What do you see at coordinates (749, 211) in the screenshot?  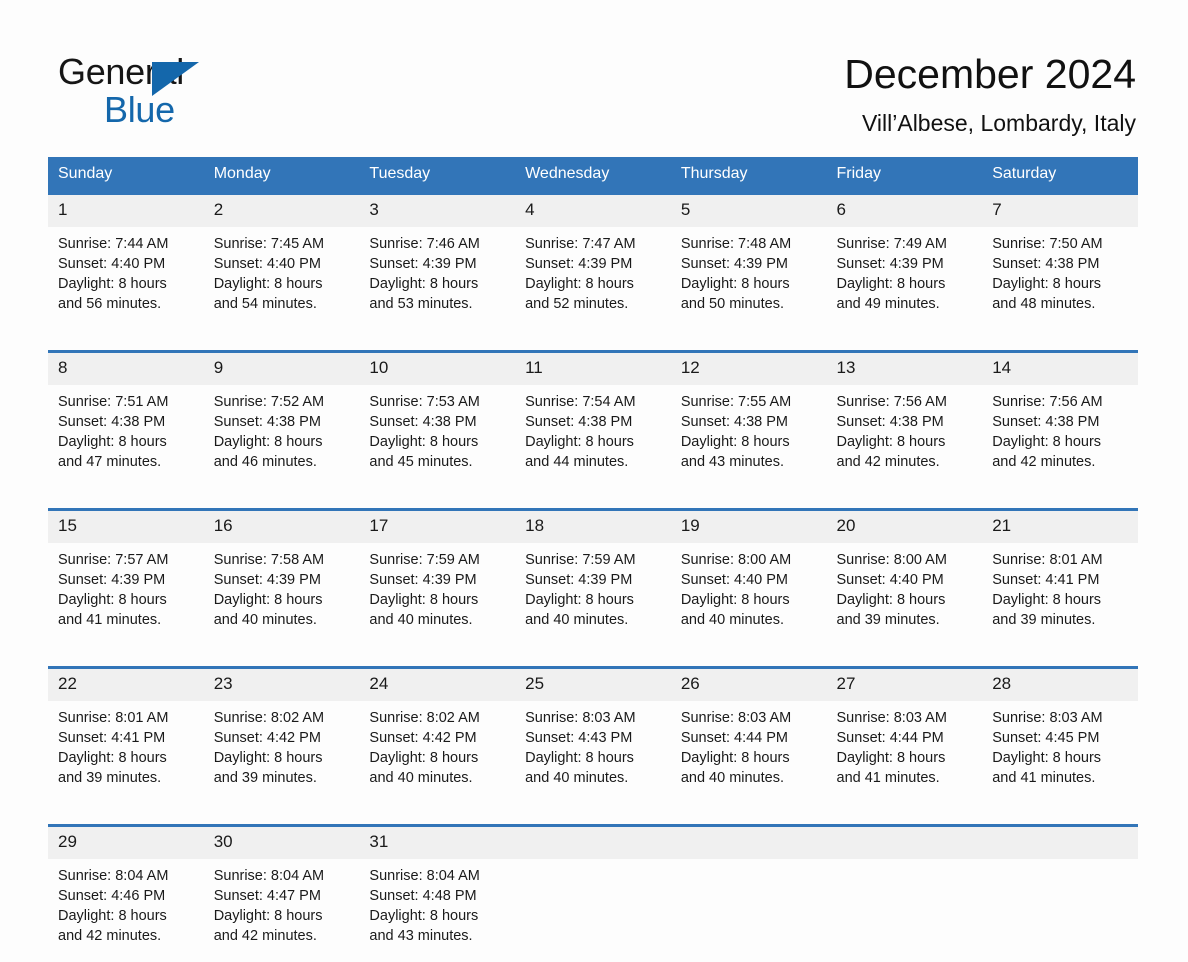 I see `day-number: 5` at bounding box center [749, 211].